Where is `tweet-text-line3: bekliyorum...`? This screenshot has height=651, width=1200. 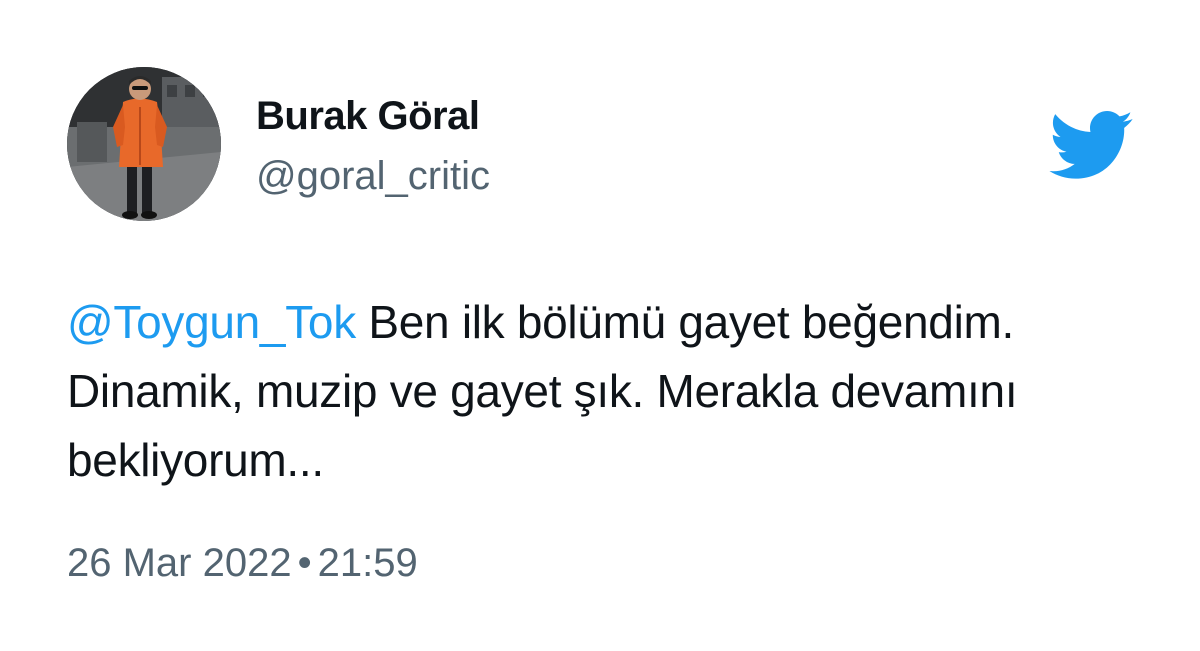 tweet-text-line3: bekliyorum... is located at coordinates (195, 460).